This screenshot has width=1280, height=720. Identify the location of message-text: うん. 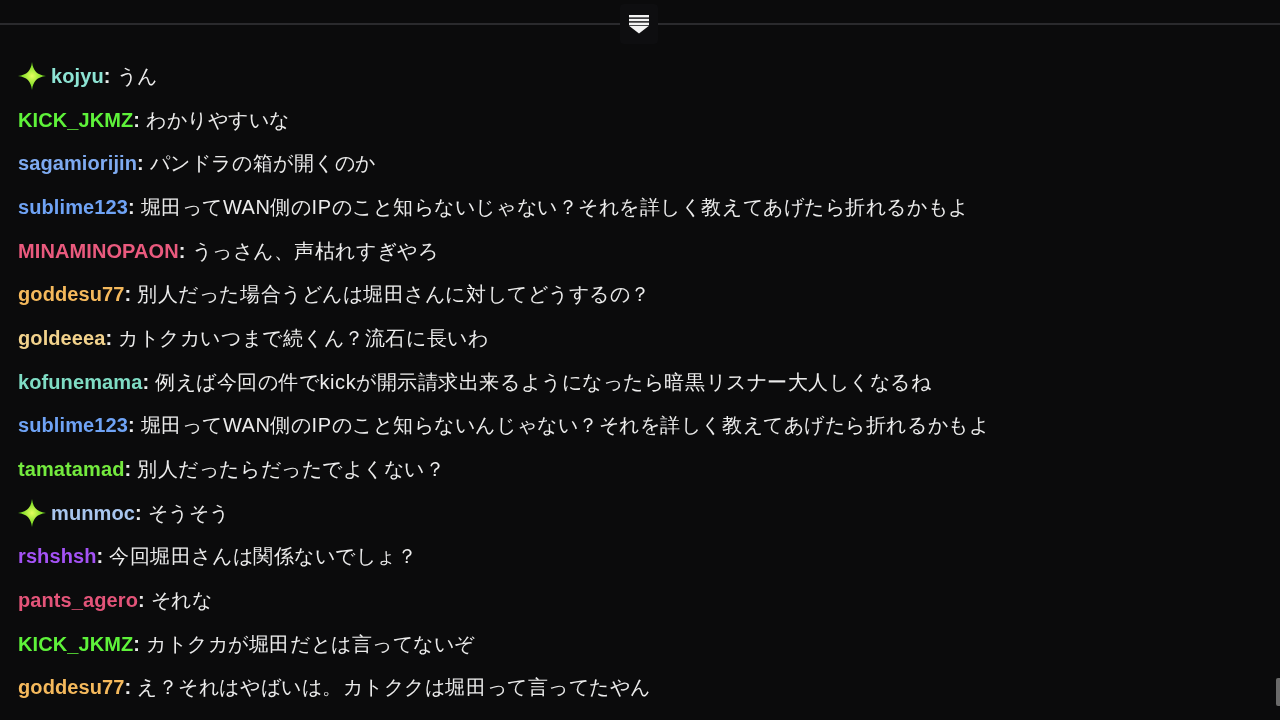
(137, 76).